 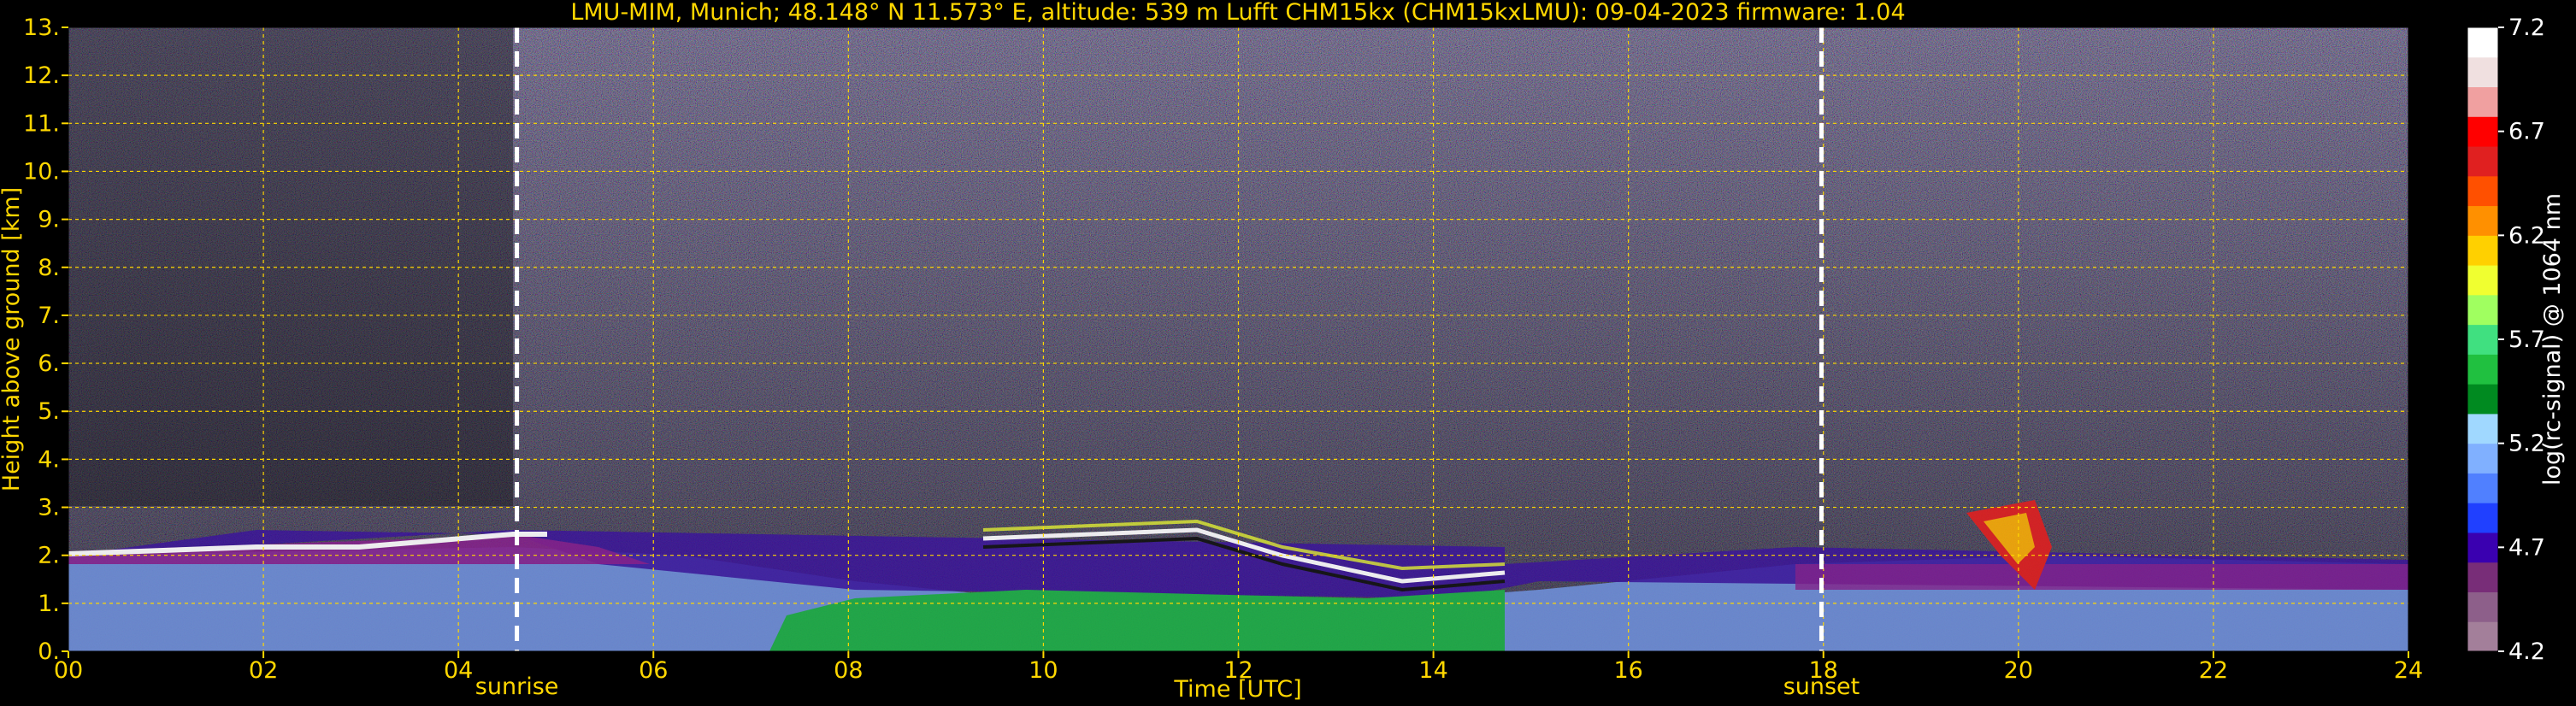 What do you see at coordinates (2552, 339) in the screenshot?
I see `colorbar-label: log(rc-signal) @ 1064 nm` at bounding box center [2552, 339].